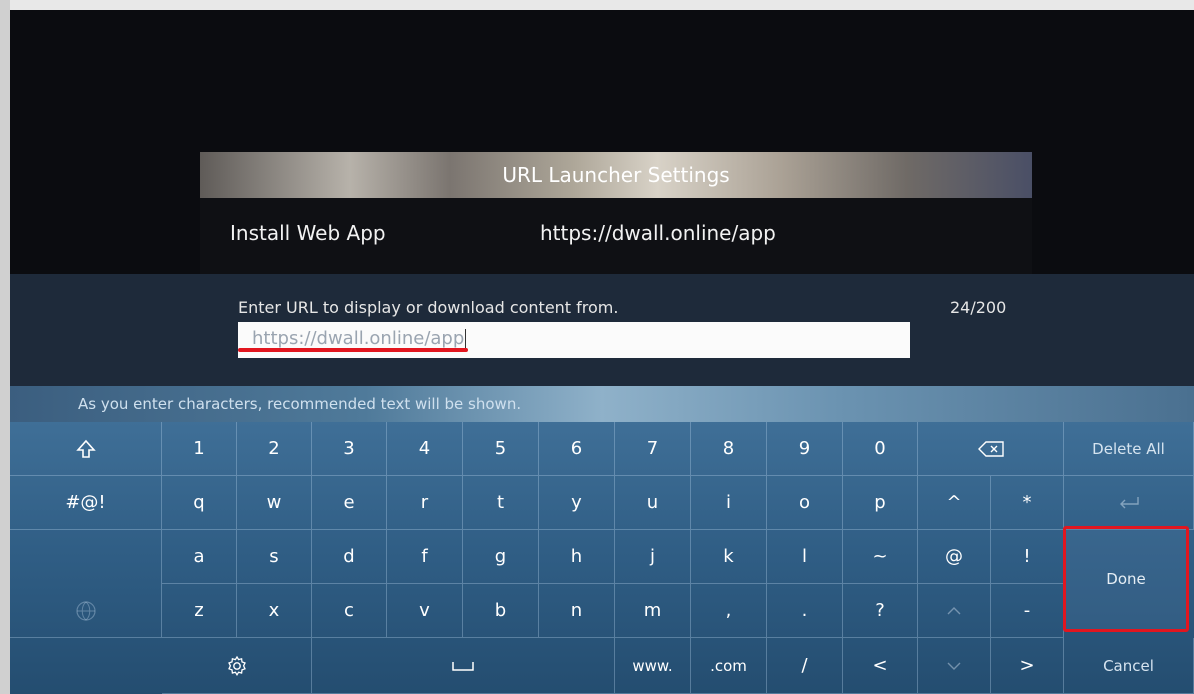 This screenshot has width=1194, height=694. I want to click on shift-key, so click(86, 449).